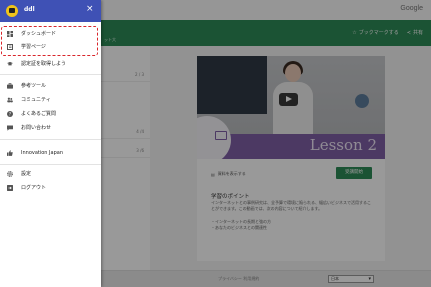  Describe the element at coordinates (10, 128) in the screenshot. I see `chat-icon` at that location.